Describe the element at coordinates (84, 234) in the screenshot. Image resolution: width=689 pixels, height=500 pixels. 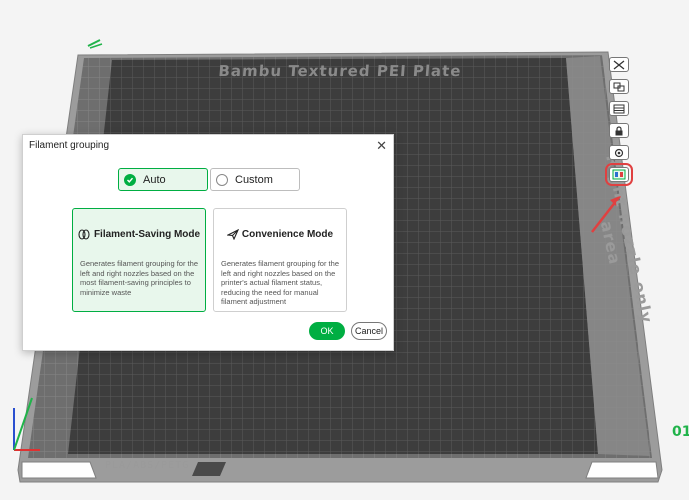
I see `filament-spool-icon` at that location.